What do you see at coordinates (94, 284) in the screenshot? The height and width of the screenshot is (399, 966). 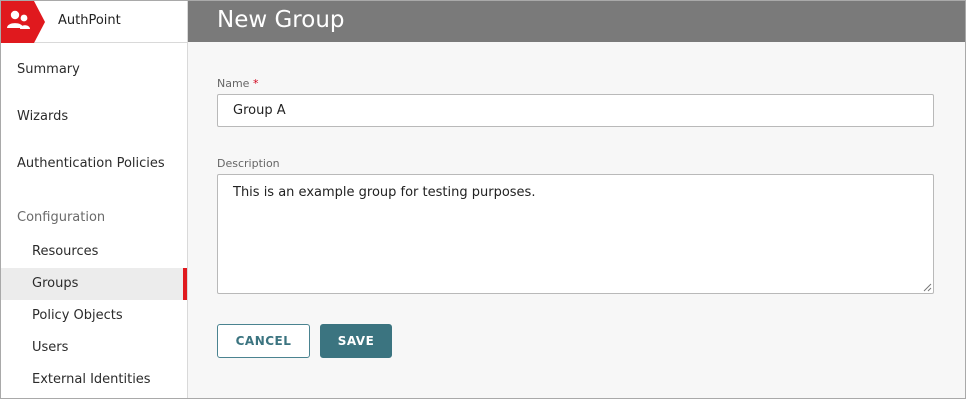 I see `nav-item-groups: Groups` at bounding box center [94, 284].